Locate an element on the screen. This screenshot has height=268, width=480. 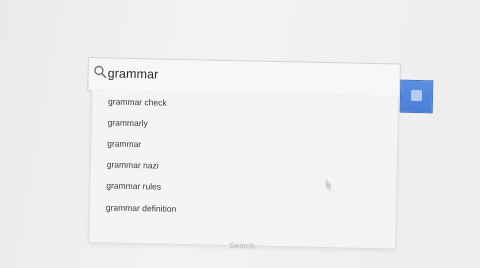
mouse-cursor-icon is located at coordinates (329, 184).